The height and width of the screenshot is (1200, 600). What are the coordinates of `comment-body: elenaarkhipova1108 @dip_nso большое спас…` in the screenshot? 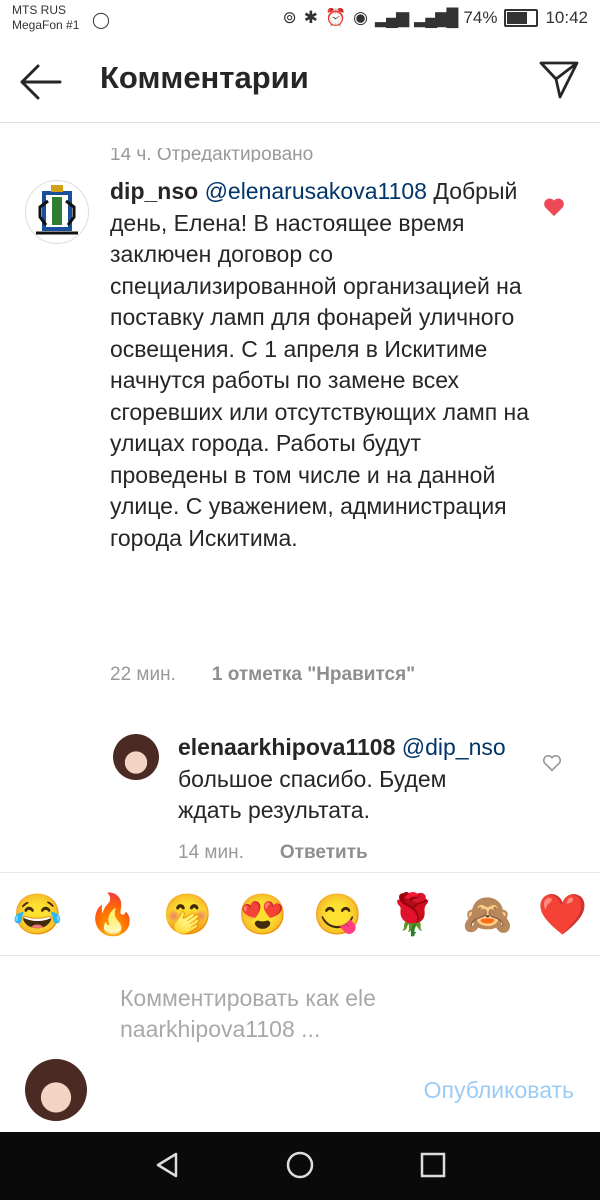 It's located at (343, 779).